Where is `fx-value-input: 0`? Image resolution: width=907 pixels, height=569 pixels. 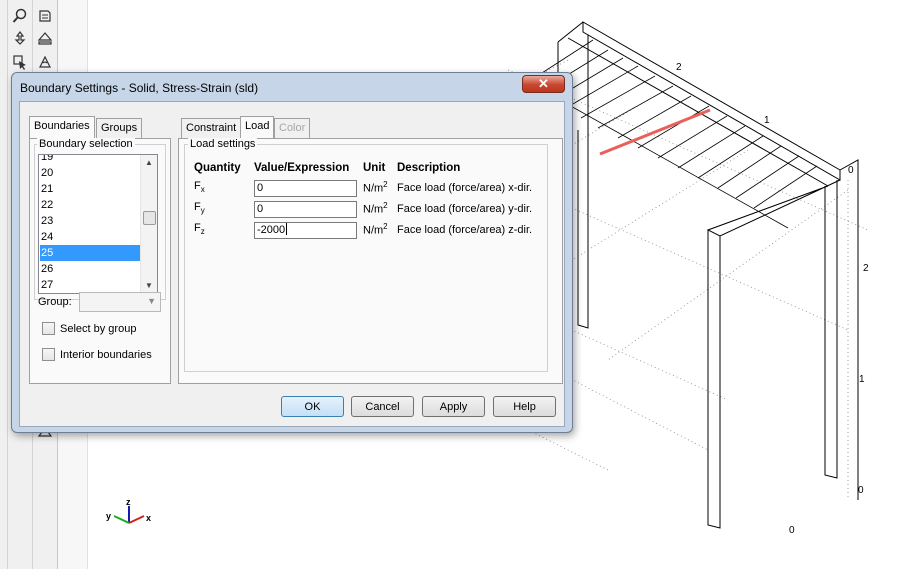 fx-value-input: 0 is located at coordinates (305, 188).